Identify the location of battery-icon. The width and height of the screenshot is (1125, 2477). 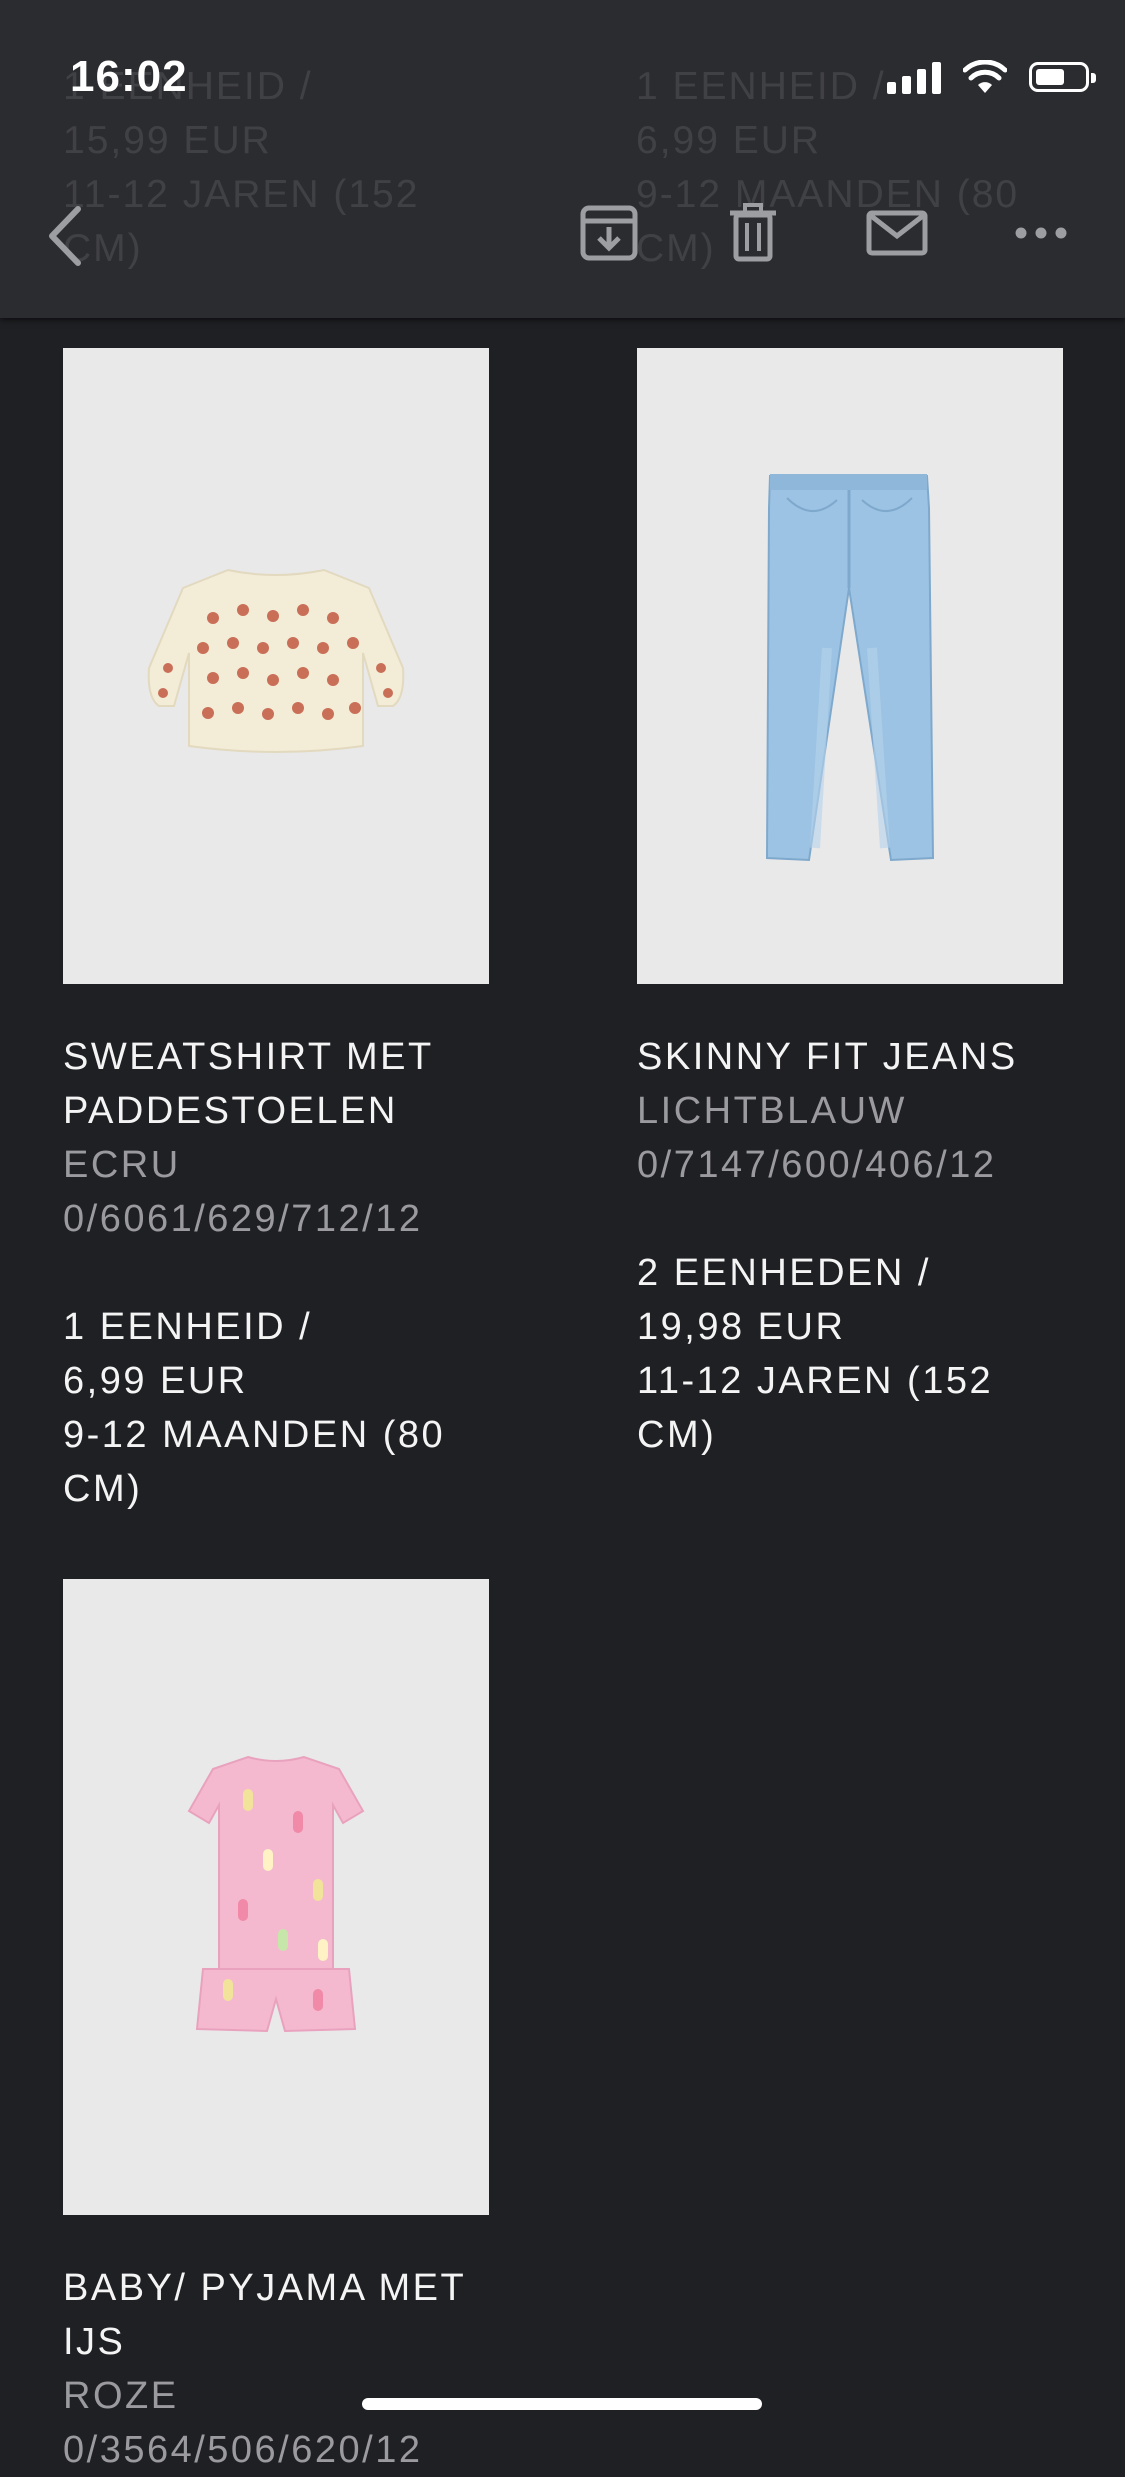
(1062, 77).